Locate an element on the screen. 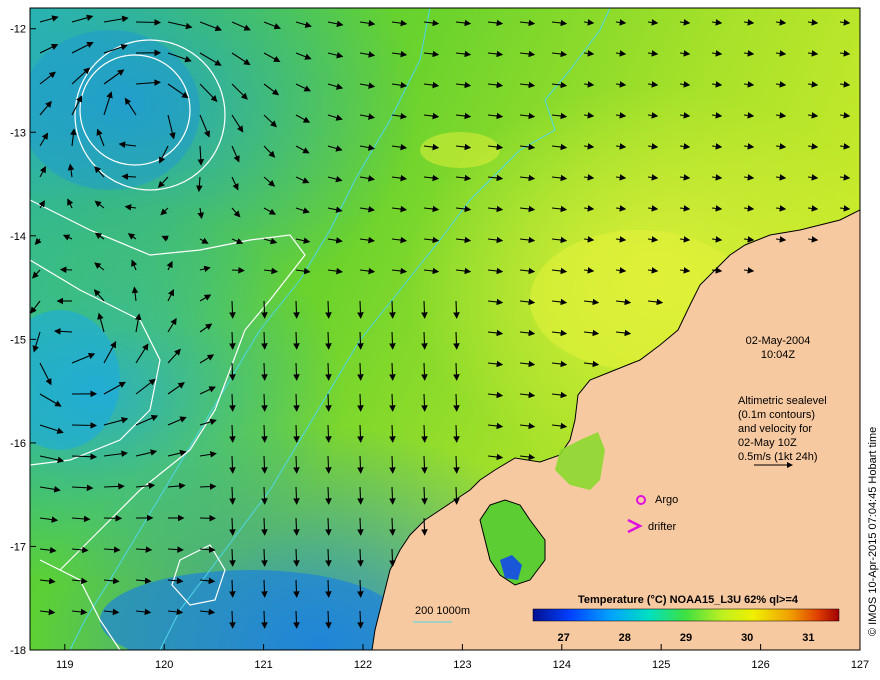 The image size is (880, 680). lon-tick-label: 121 is located at coordinates (263, 665).